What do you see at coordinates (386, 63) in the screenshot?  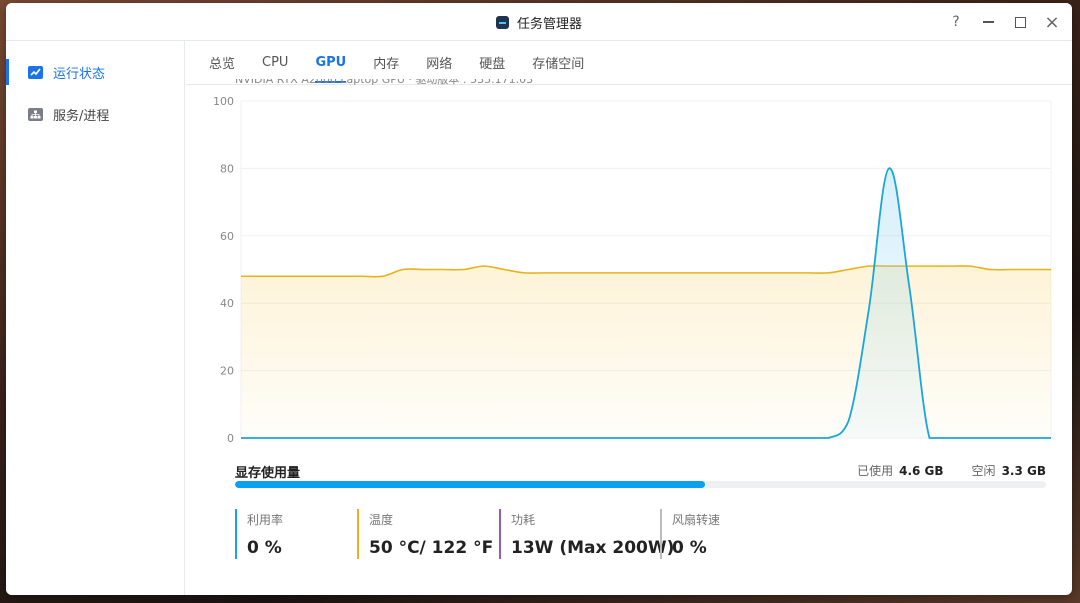 I see `tab-memory: 内存` at bounding box center [386, 63].